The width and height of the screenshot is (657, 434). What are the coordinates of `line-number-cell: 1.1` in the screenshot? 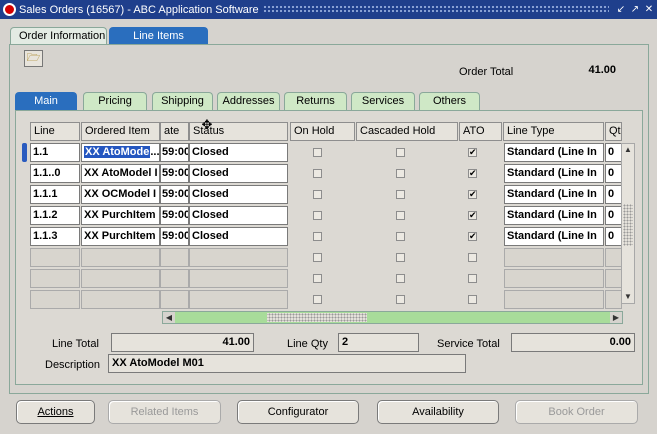 It's located at (55, 152).